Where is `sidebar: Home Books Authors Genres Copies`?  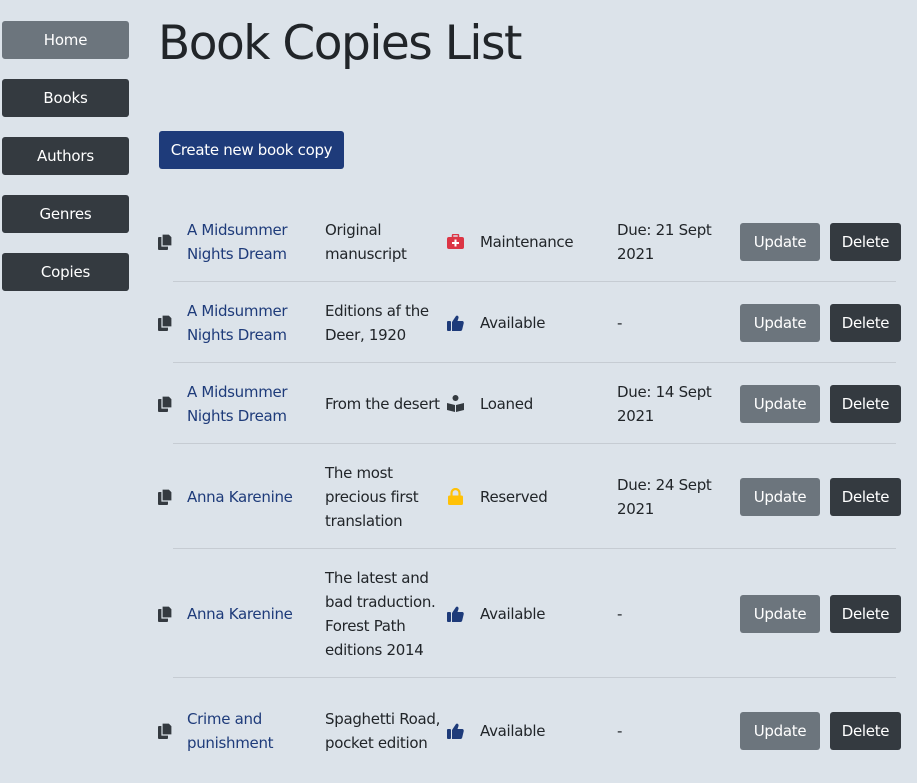 sidebar: Home Books Authors Genres Copies is located at coordinates (65, 166).